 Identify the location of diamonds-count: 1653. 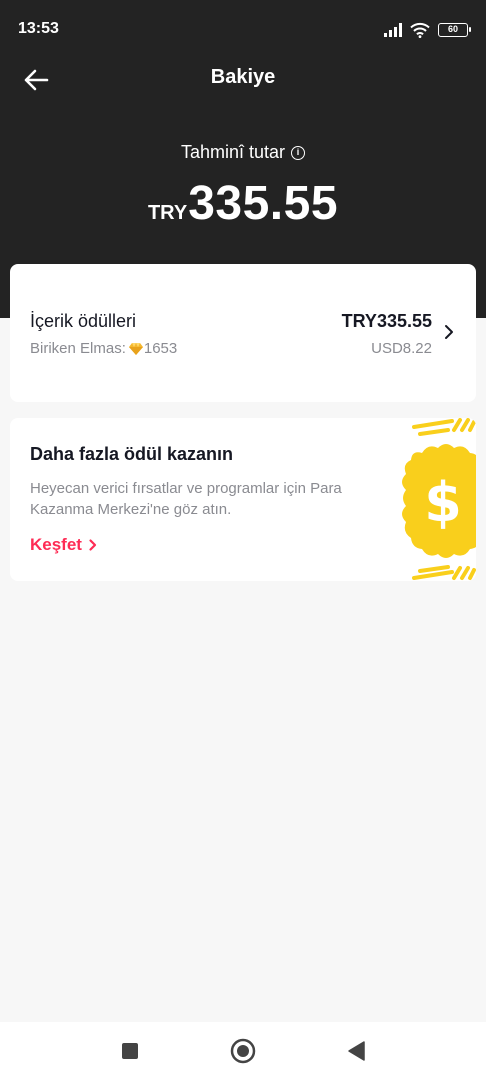
(160, 348).